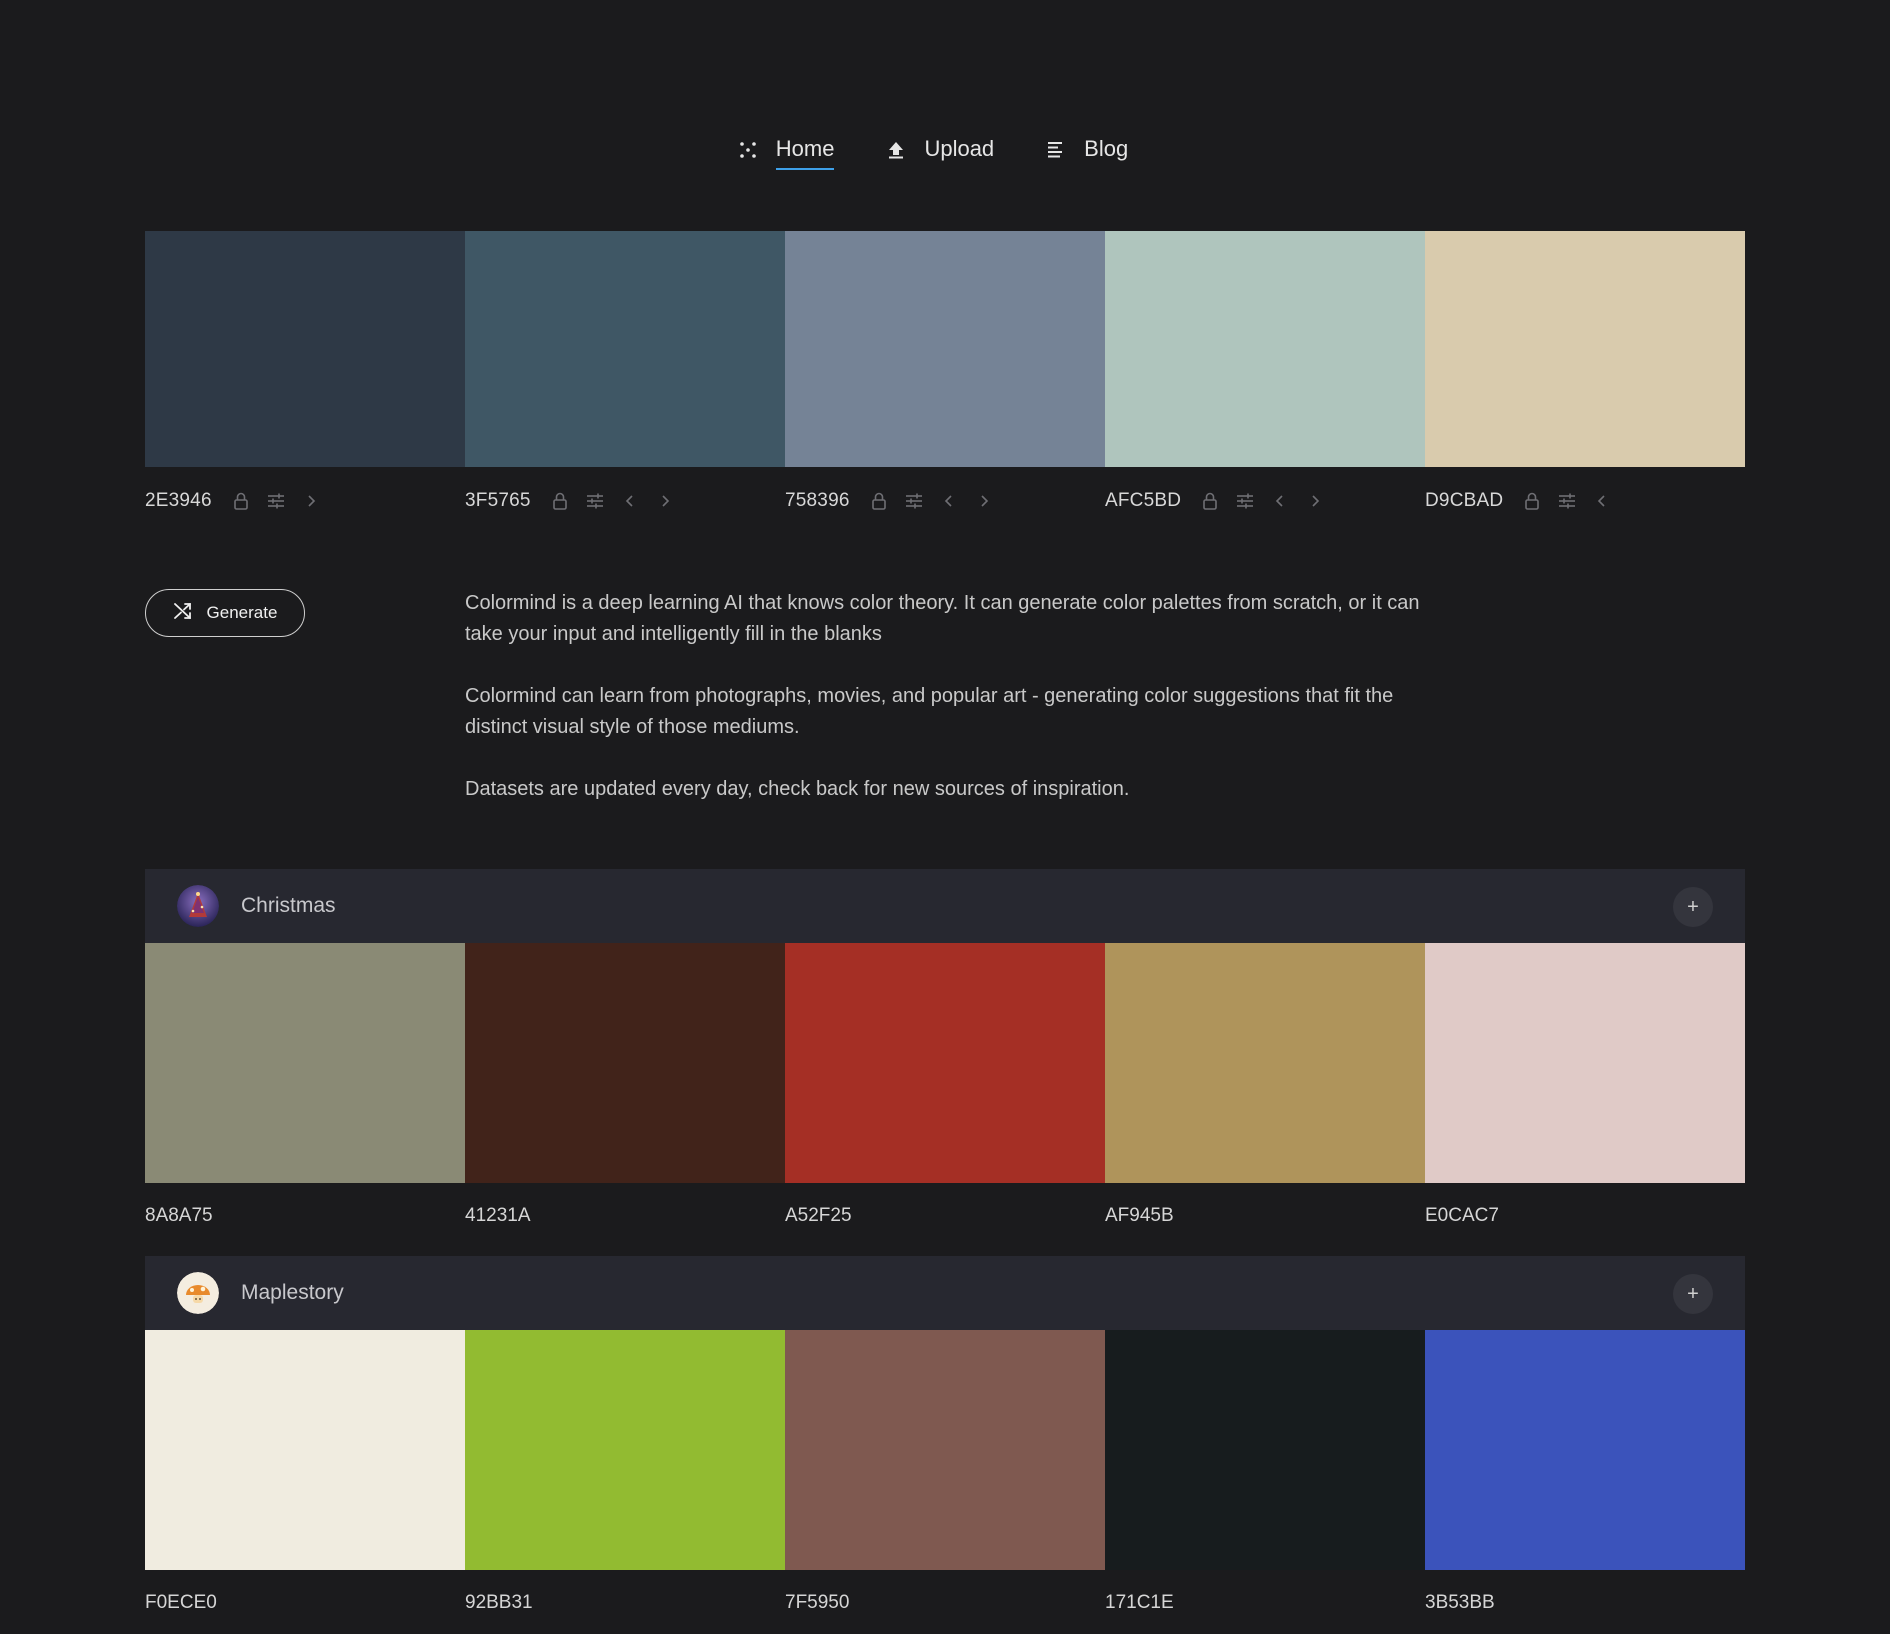 This screenshot has width=1890, height=1634. Describe the element at coordinates (183, 613) in the screenshot. I see `shuffle-icon` at that location.